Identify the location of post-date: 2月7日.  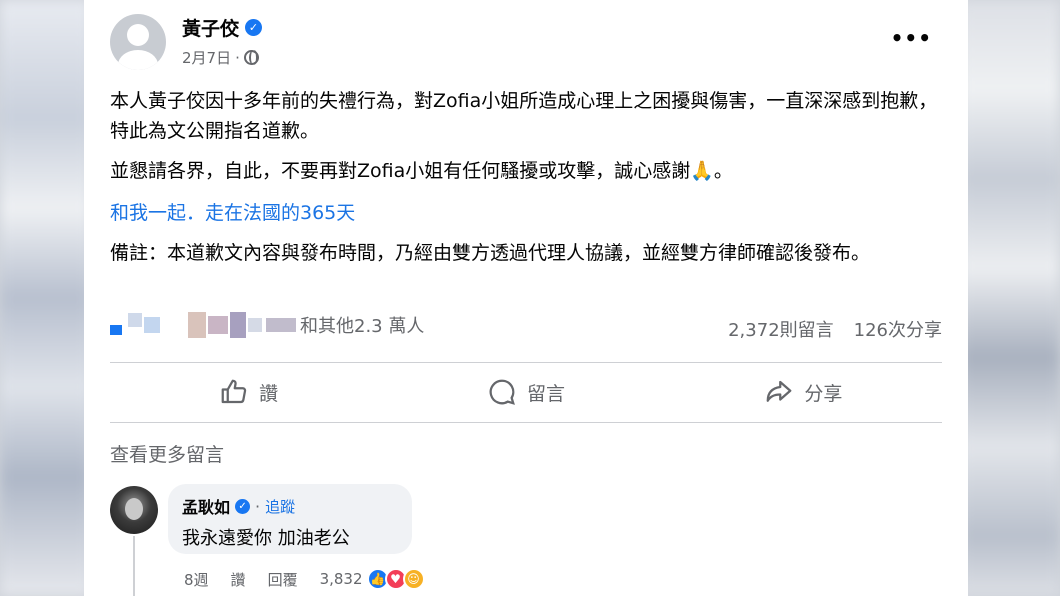
(206, 57).